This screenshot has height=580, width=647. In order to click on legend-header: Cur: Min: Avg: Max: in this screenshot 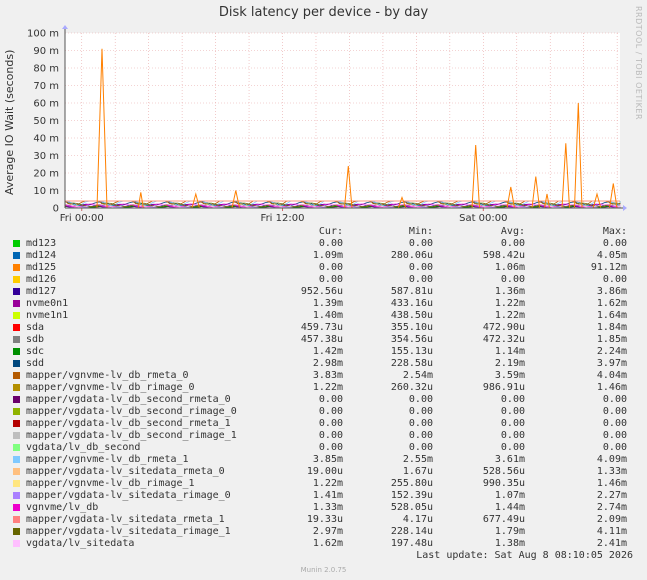, I will do `click(323, 232)`.